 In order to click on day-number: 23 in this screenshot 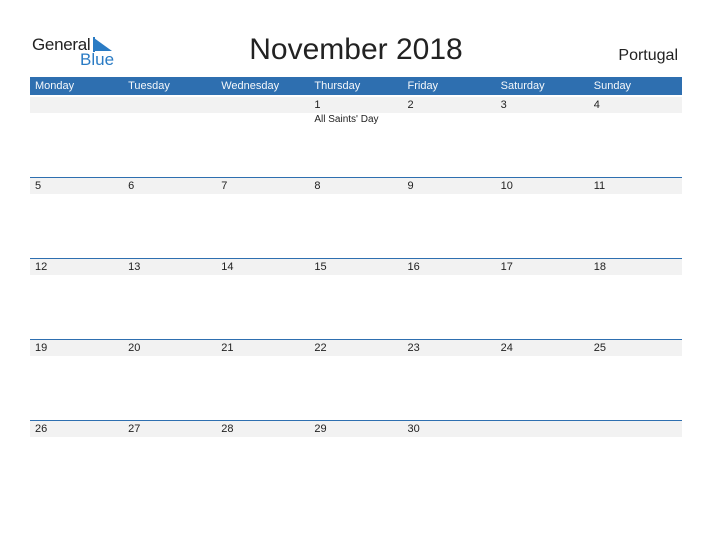, I will do `click(413, 348)`.